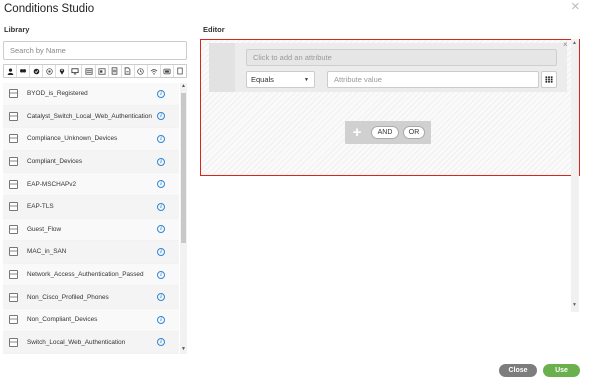 The height and width of the screenshot is (381, 590). I want to click on library-item-name: Guest_Flow, so click(44, 229).